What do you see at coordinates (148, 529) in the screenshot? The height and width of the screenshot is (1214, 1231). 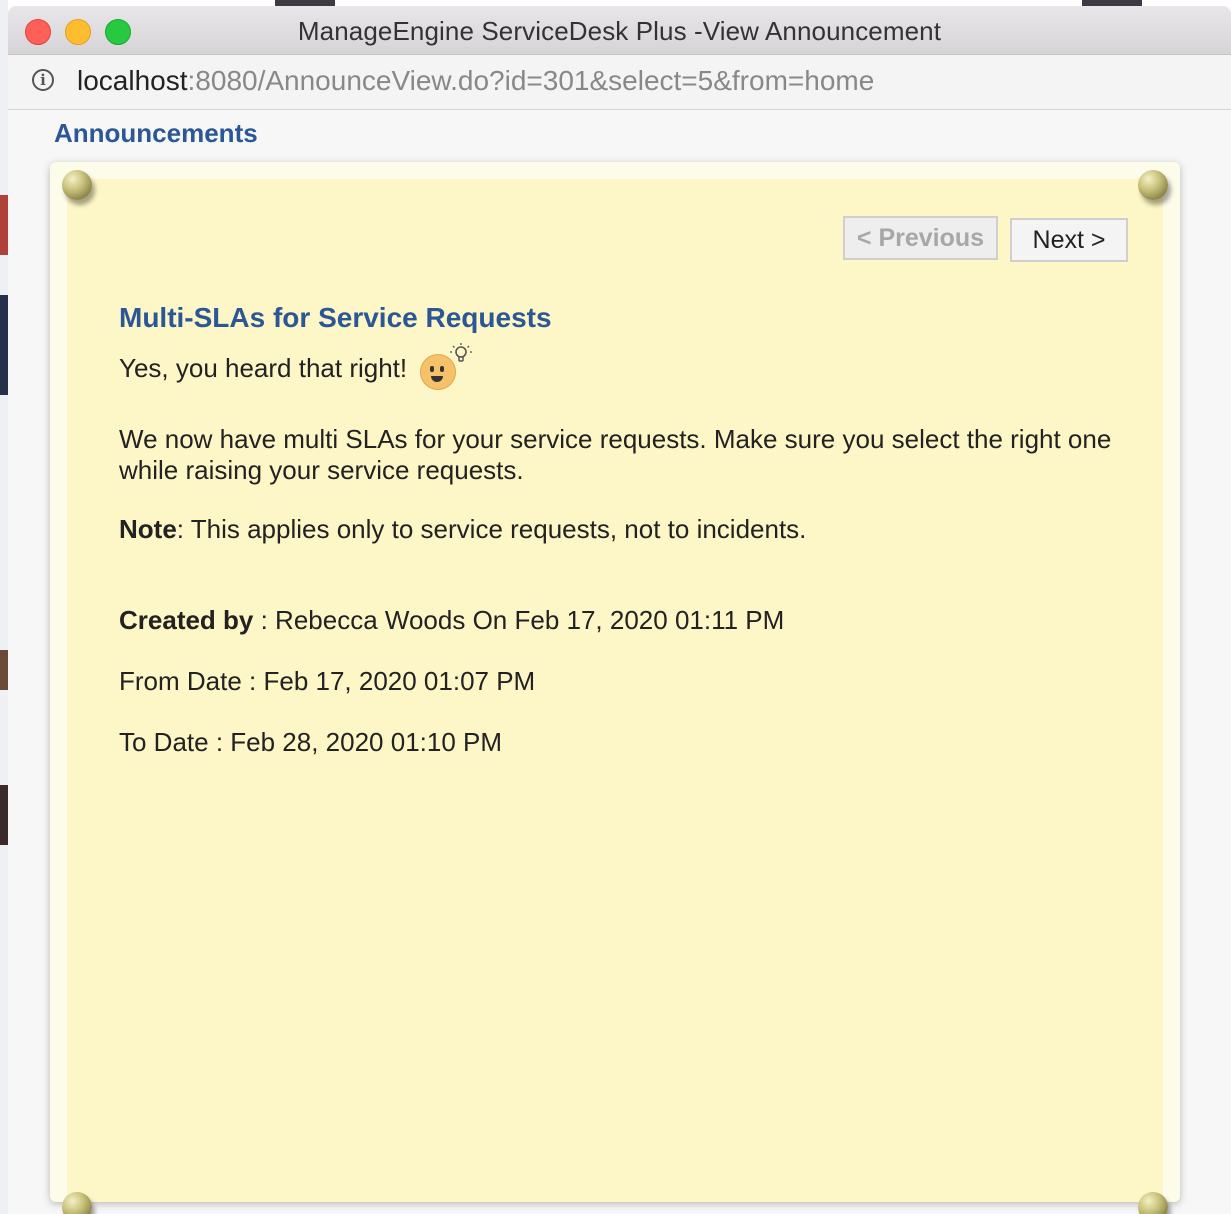 I see `note-label: Note` at bounding box center [148, 529].